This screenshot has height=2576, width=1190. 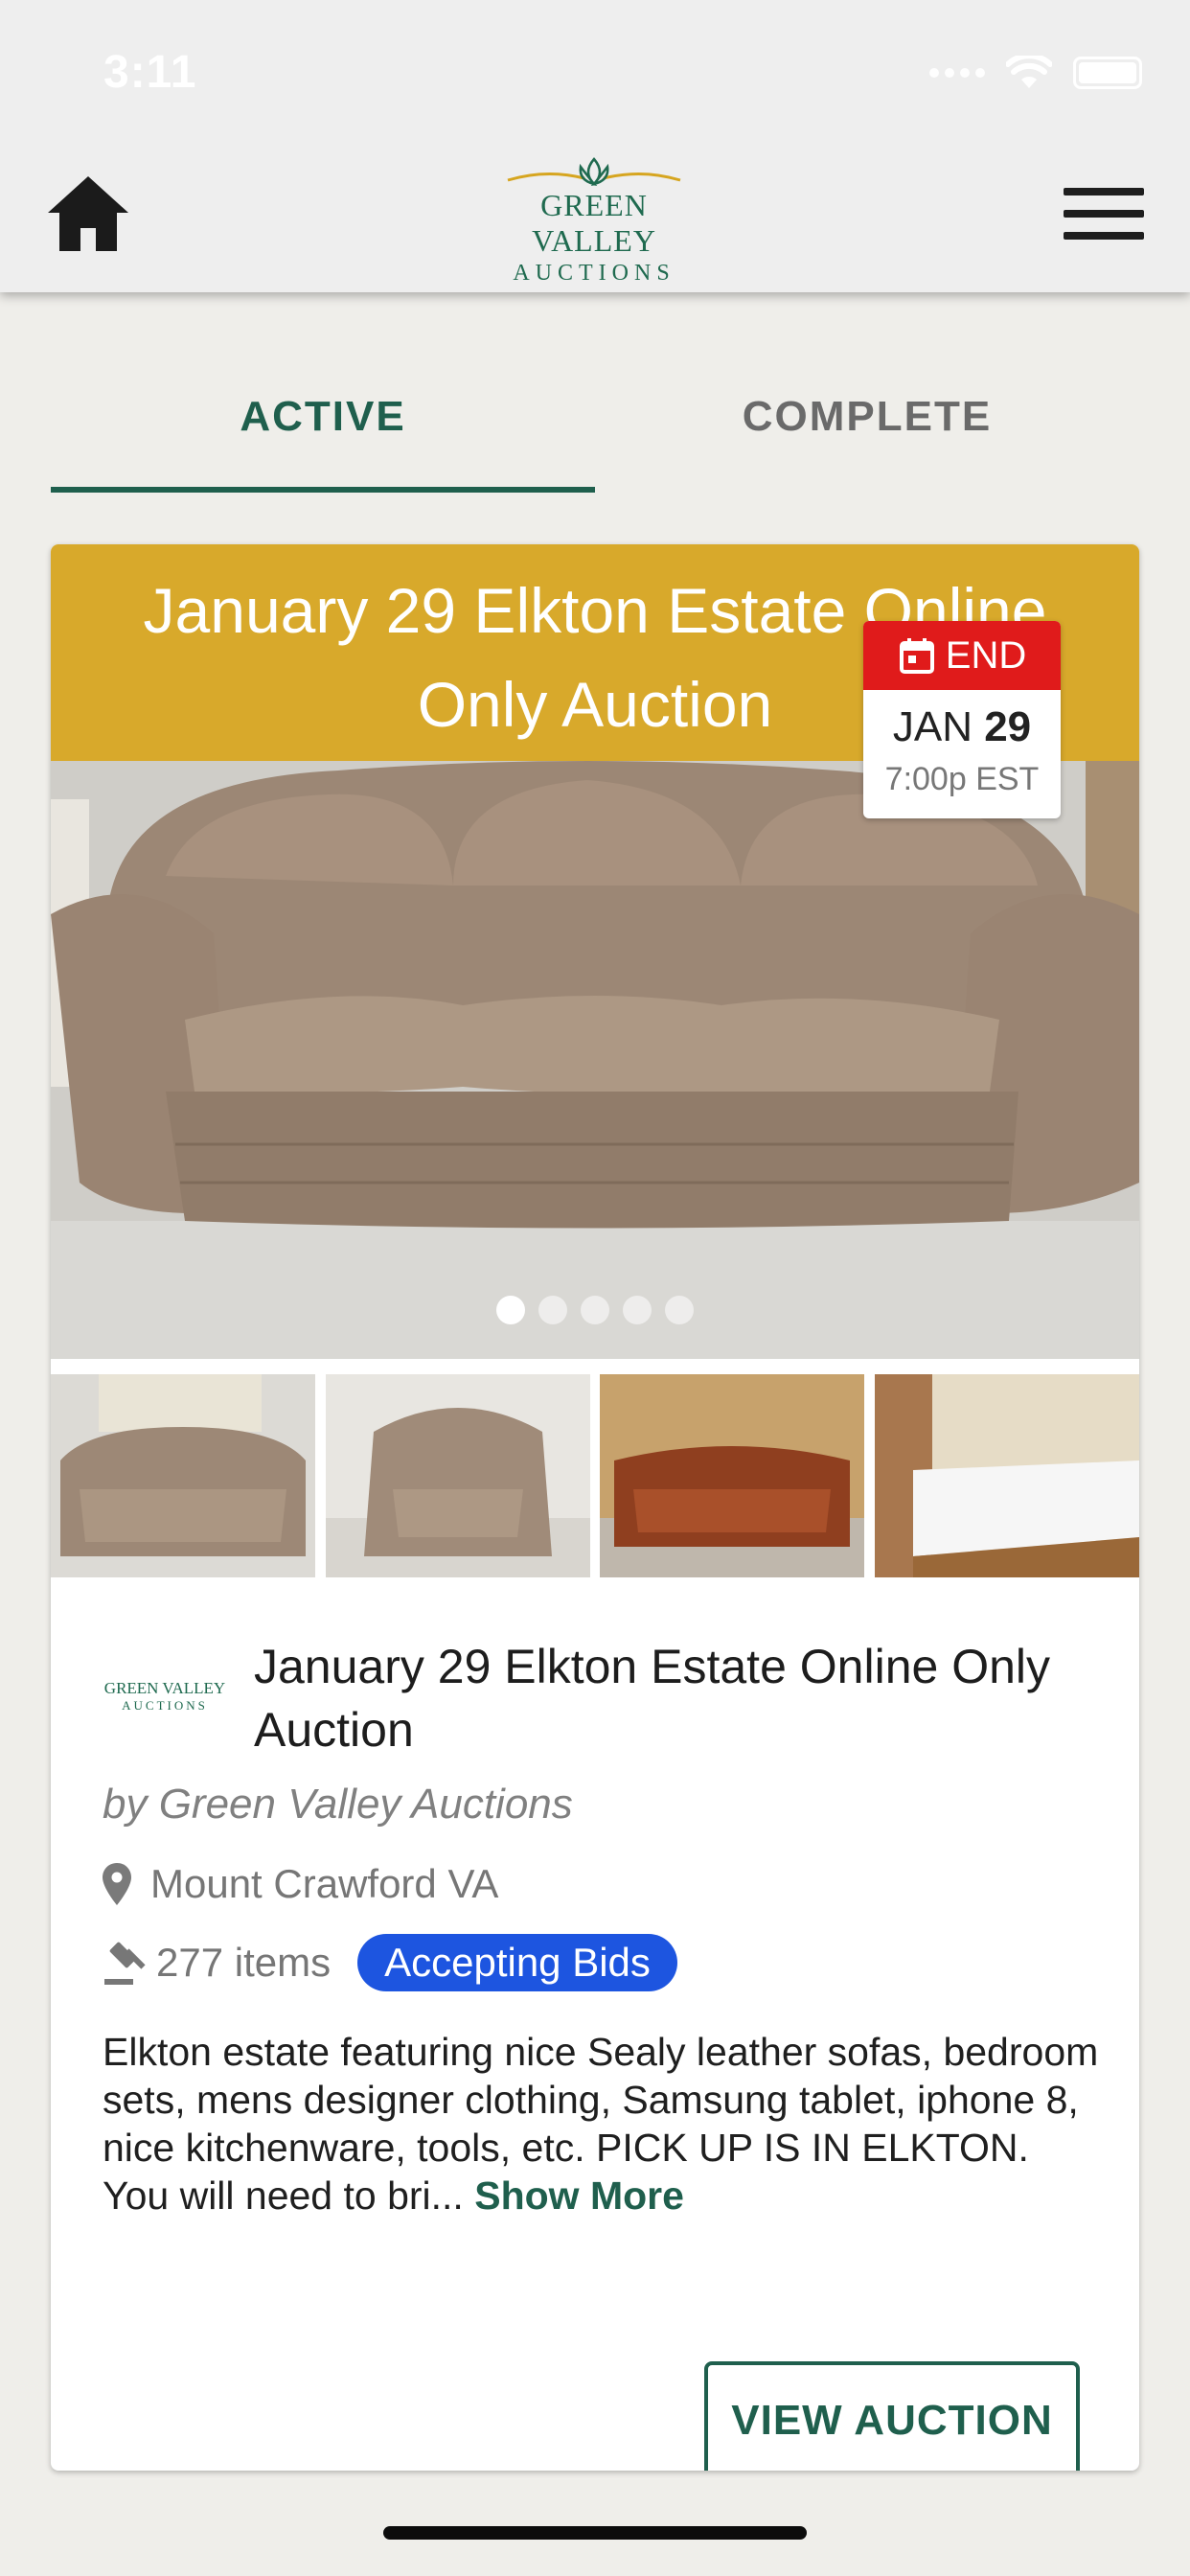 I want to click on home-button, so click(x=88, y=213).